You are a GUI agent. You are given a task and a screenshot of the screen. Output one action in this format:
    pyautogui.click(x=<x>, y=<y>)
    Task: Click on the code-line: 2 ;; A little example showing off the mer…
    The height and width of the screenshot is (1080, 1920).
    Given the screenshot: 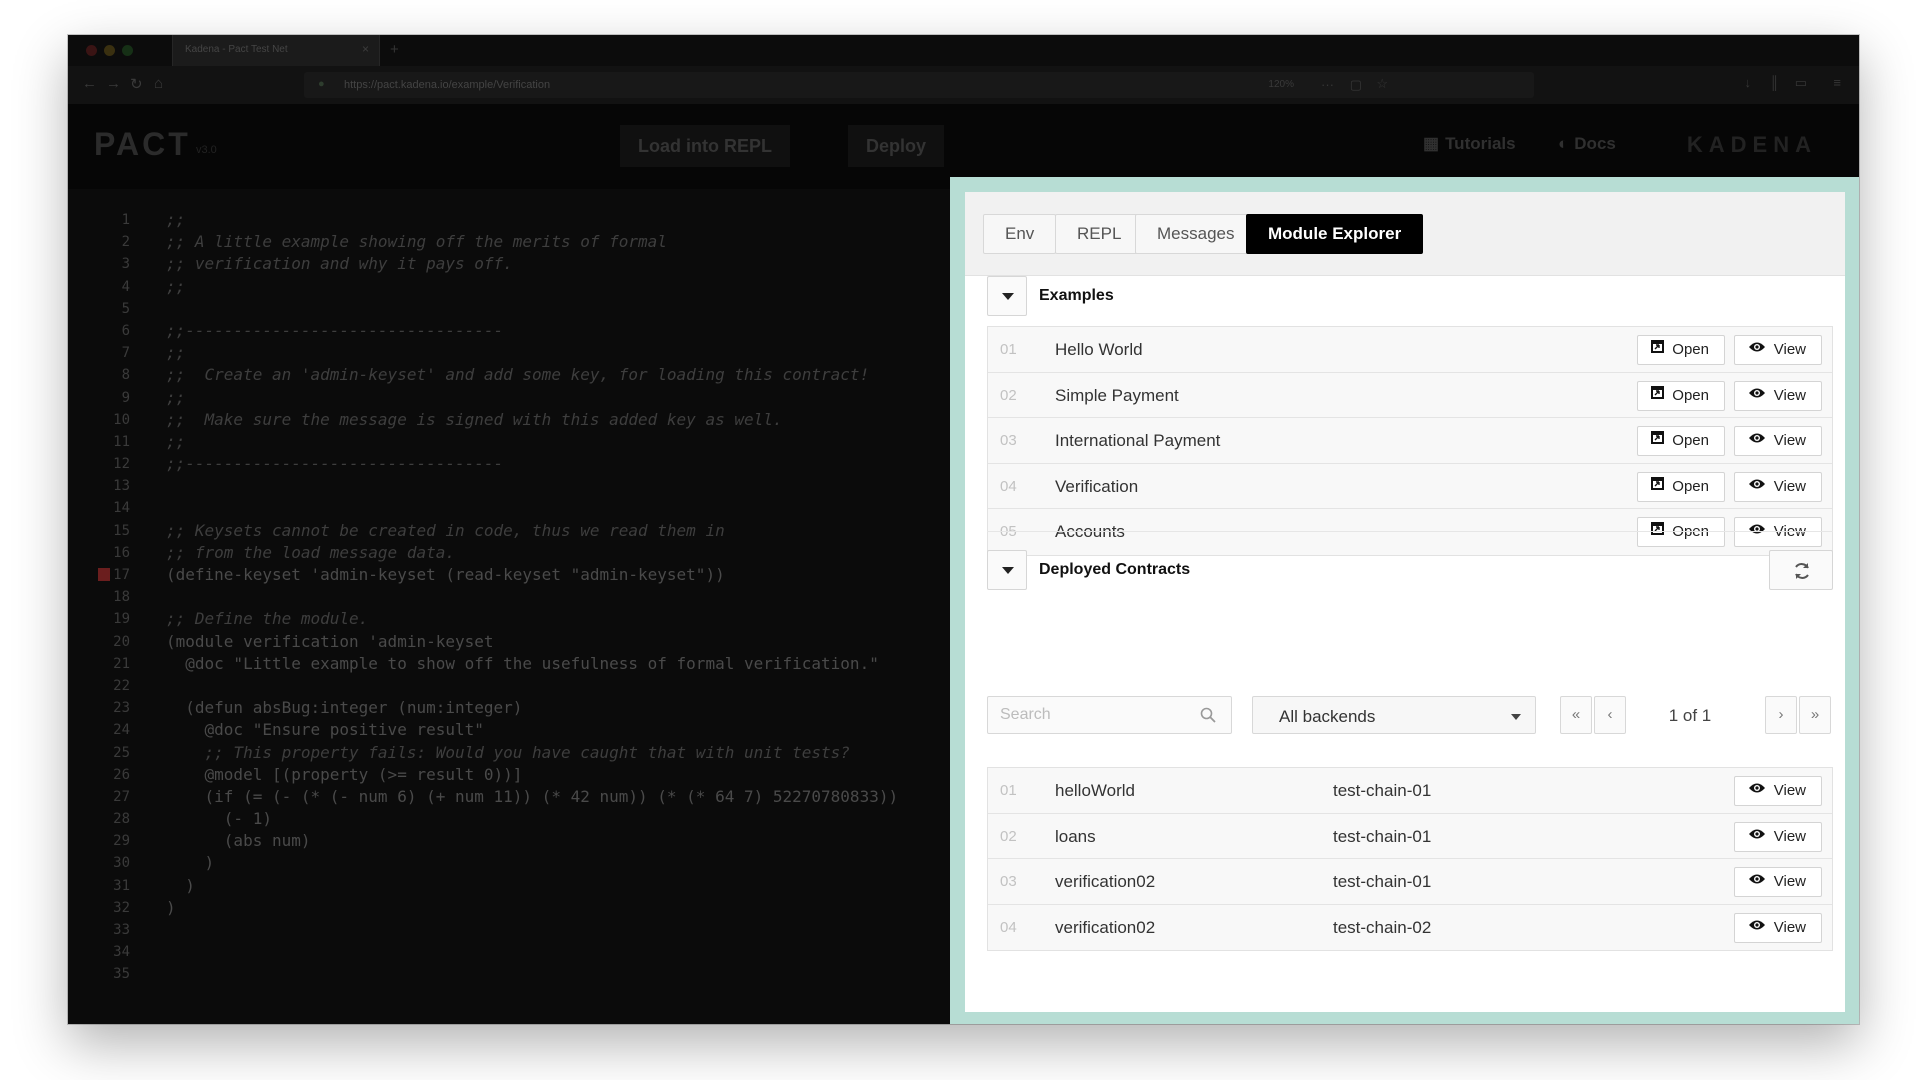 What is the action you would take?
    pyautogui.click(x=509, y=242)
    